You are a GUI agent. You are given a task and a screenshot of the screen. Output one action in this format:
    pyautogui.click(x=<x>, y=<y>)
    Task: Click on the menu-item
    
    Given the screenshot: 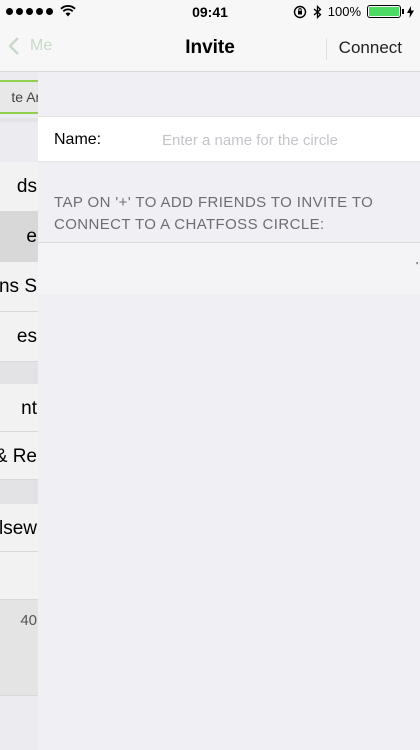 What is the action you would take?
    pyautogui.click(x=20, y=576)
    